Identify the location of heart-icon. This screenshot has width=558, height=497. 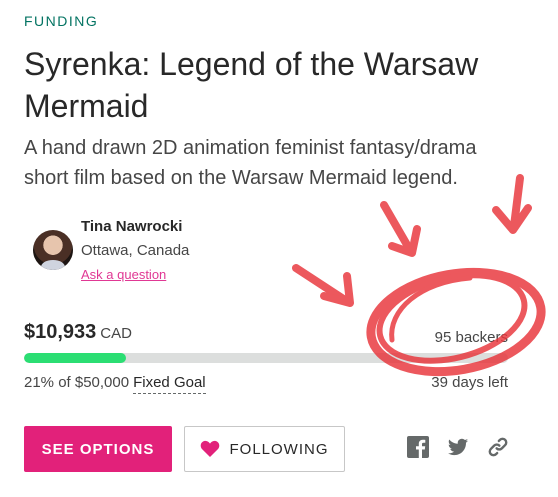
(210, 448).